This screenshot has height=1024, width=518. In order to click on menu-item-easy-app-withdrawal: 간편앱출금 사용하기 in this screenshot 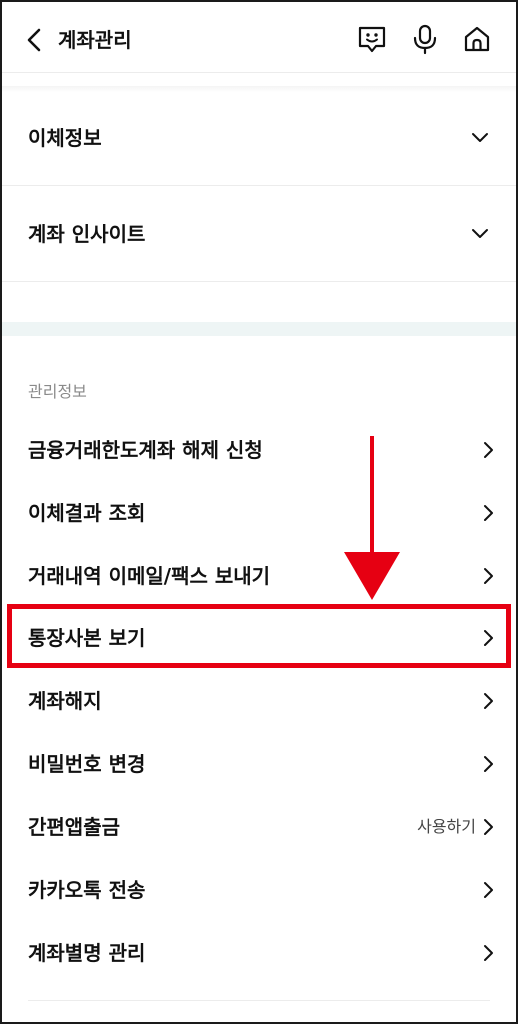, I will do `click(259, 827)`.